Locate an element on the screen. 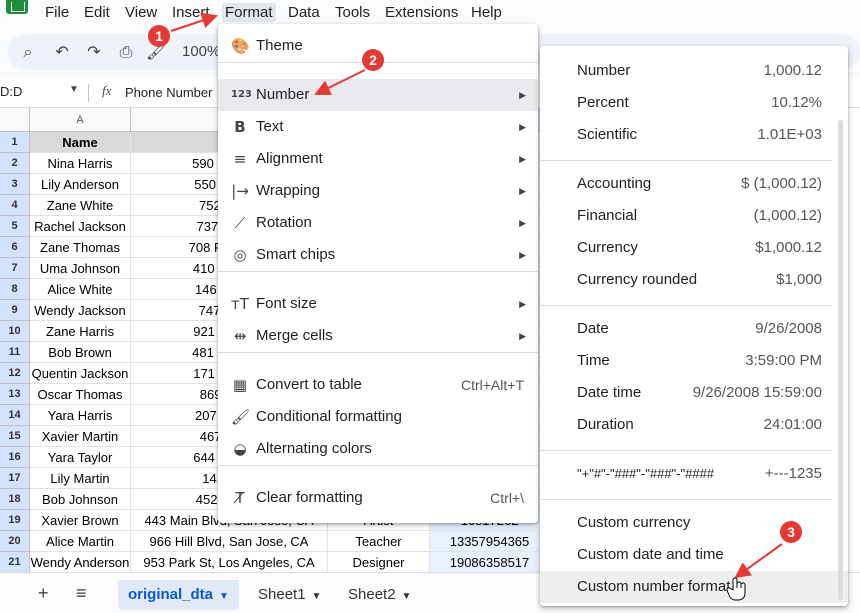 The image size is (860, 613). menu-data: Data is located at coordinates (304, 12).